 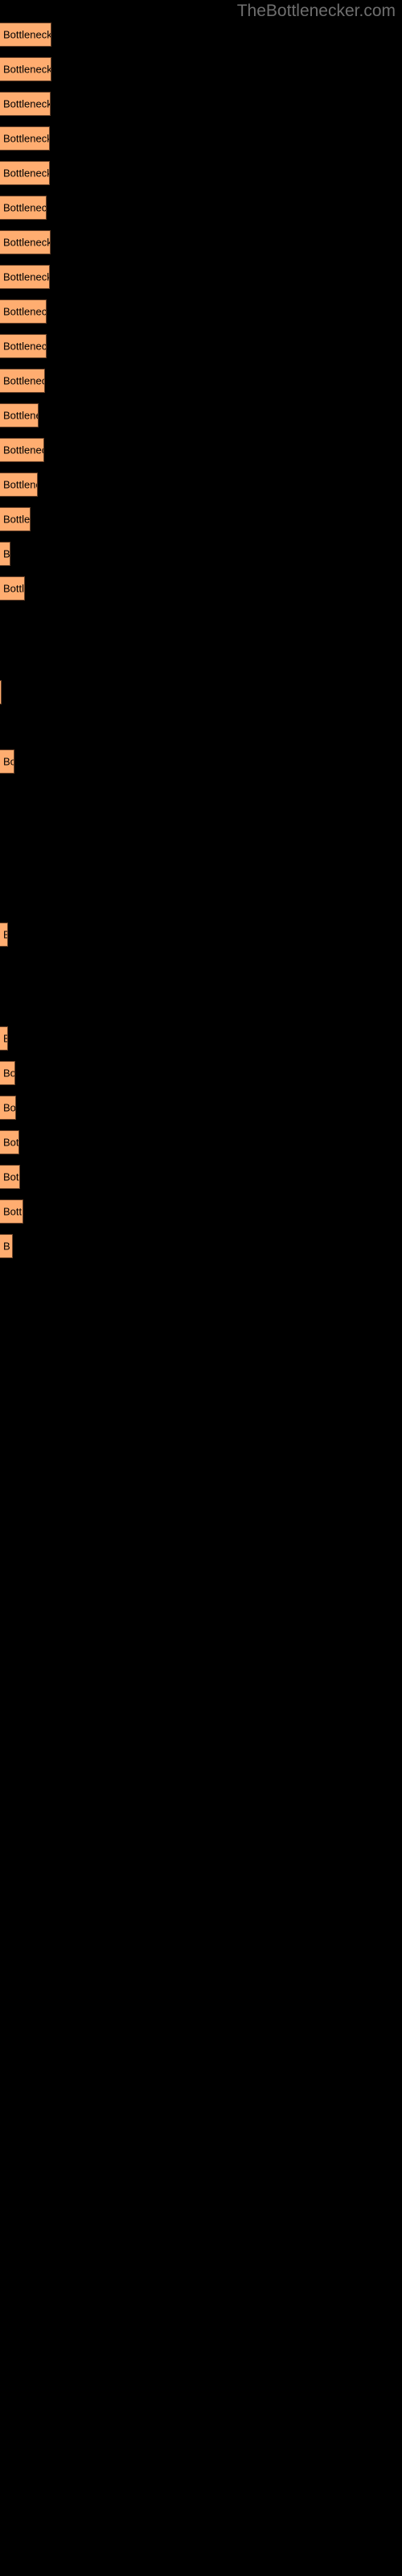 I want to click on bar-14: Bottleneck, so click(x=19, y=485).